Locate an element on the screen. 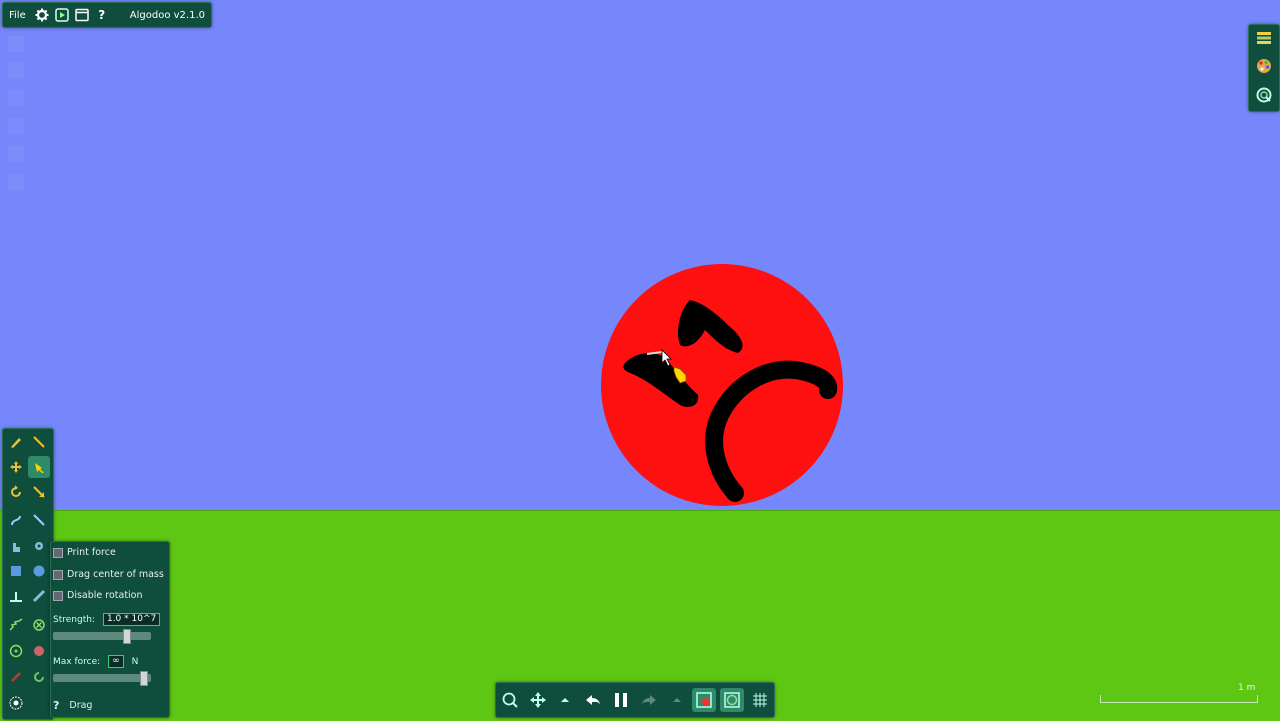 Image resolution: width=1280 pixels, height=721 pixels. pause-icon is located at coordinates (621, 700).